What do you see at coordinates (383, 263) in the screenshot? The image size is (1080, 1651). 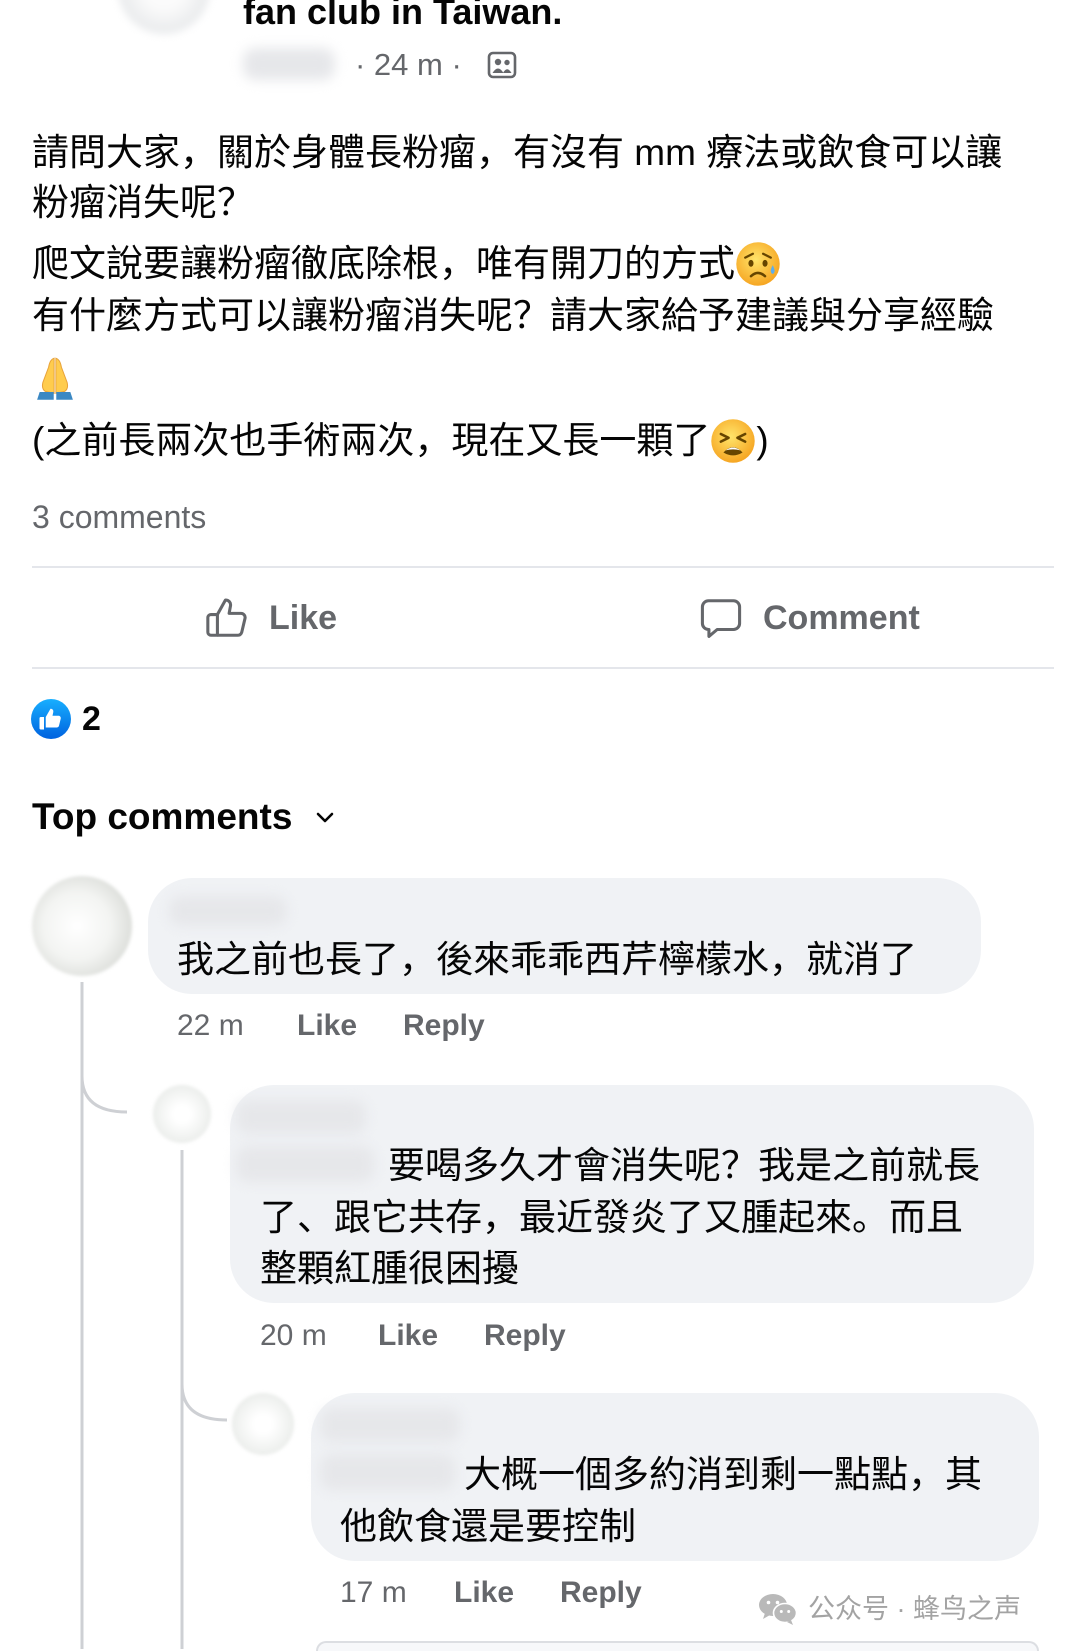 I see `post-text: 爬文說要讓粉瘤徹底除根，唯有開刀的方式` at bounding box center [383, 263].